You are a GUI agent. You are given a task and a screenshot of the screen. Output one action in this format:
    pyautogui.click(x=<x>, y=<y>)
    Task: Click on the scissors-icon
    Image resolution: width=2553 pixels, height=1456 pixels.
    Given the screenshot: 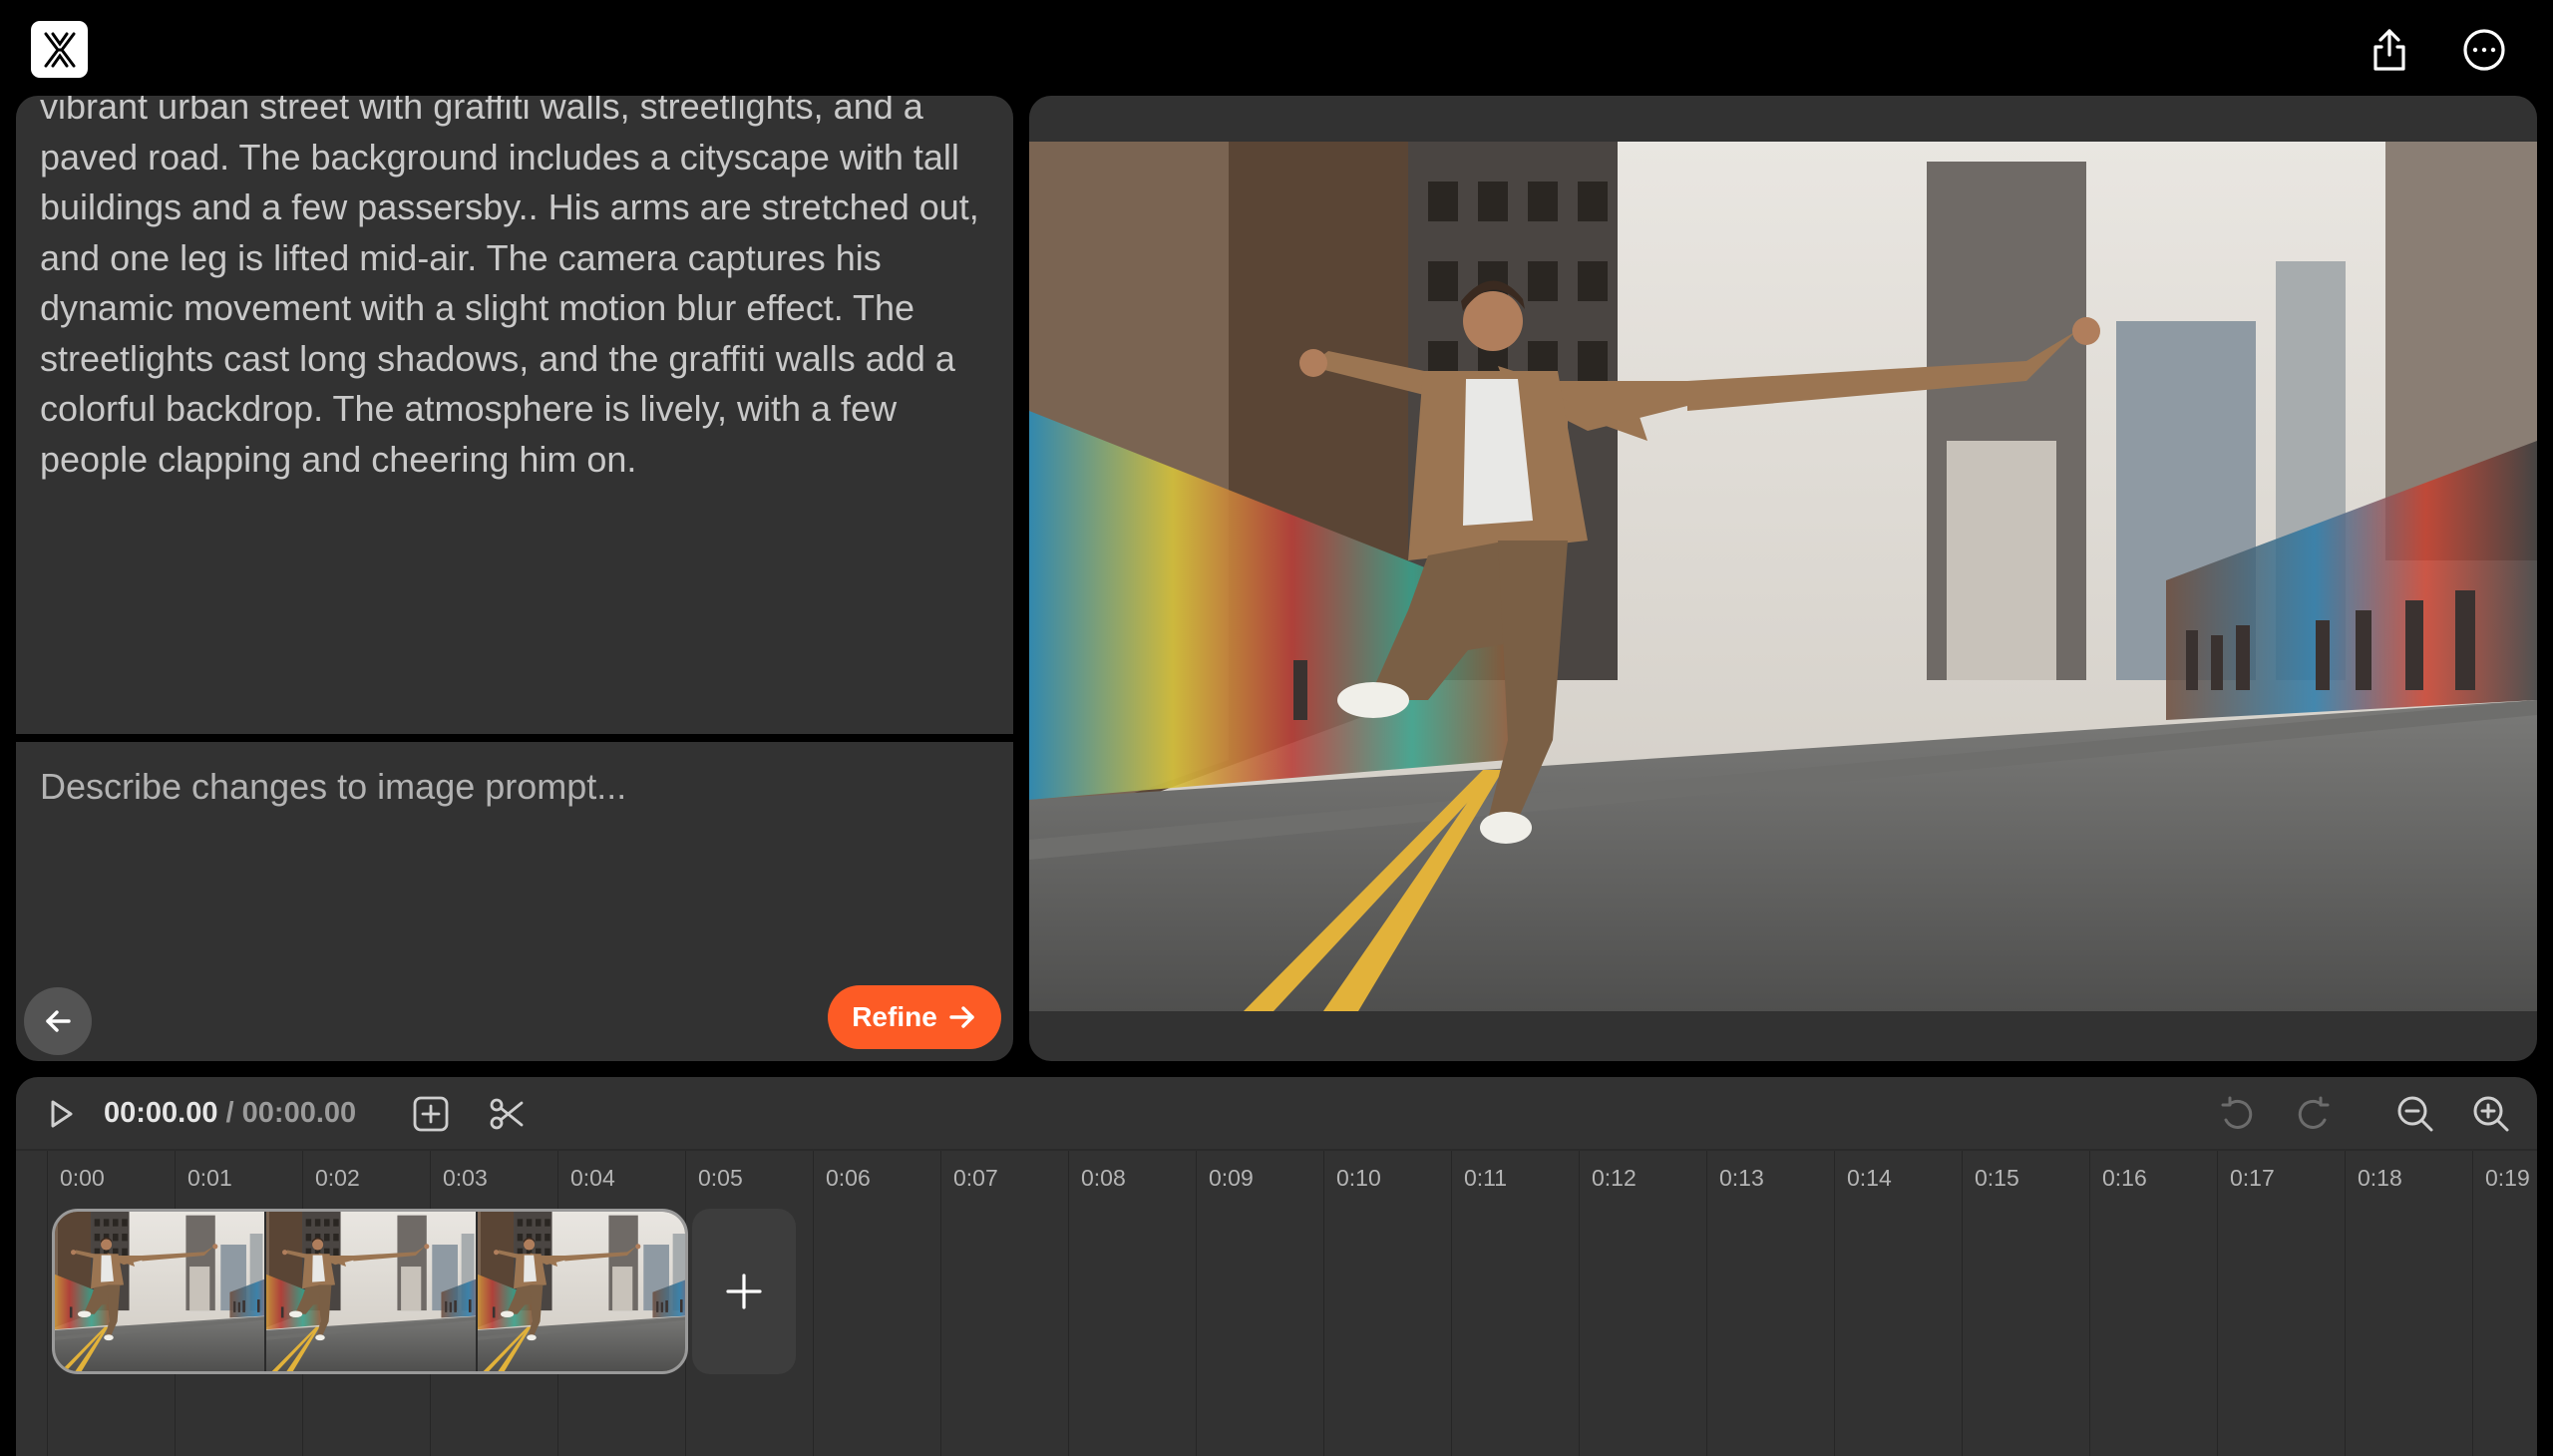 What is the action you would take?
    pyautogui.click(x=507, y=1114)
    